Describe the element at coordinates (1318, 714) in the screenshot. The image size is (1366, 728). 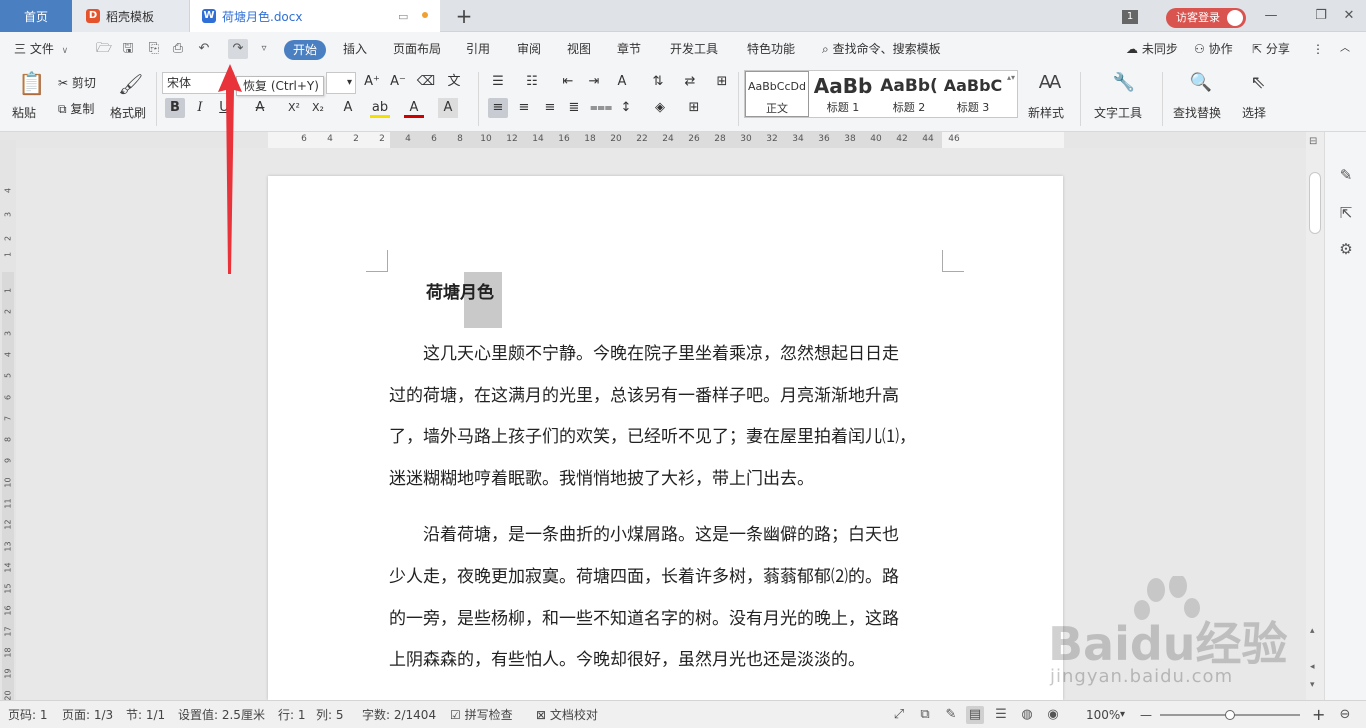
I see `zoom-in-button: +` at that location.